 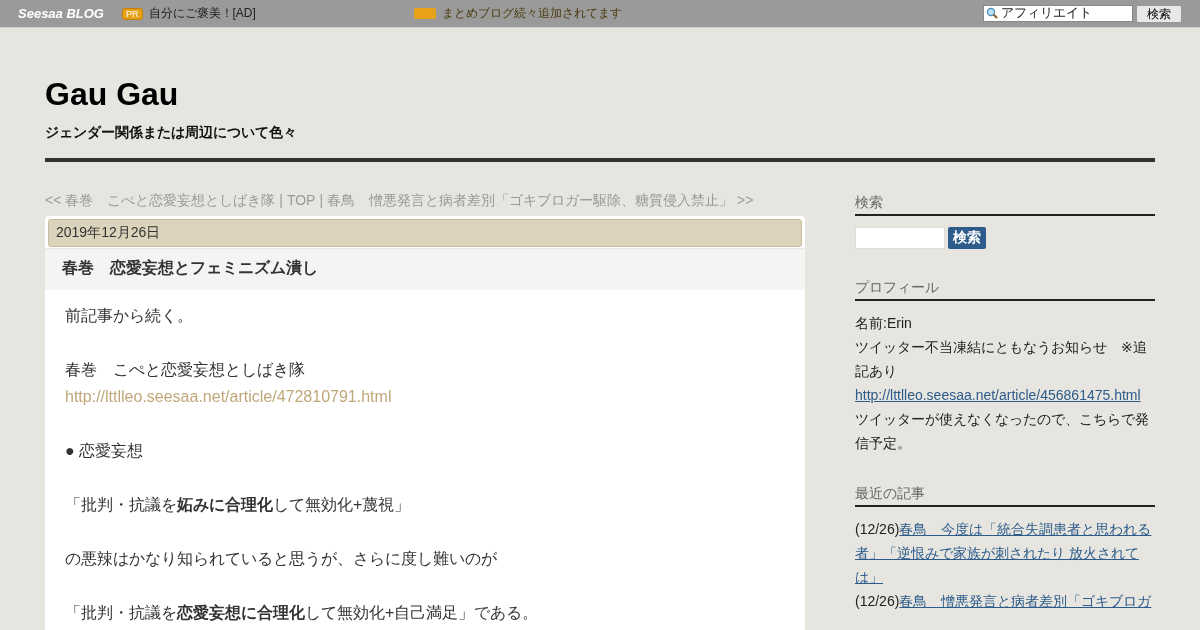 What do you see at coordinates (185, 370) in the screenshot?
I see `paragraph: 春巻 こぺと恋愛妄想としばき隊` at bounding box center [185, 370].